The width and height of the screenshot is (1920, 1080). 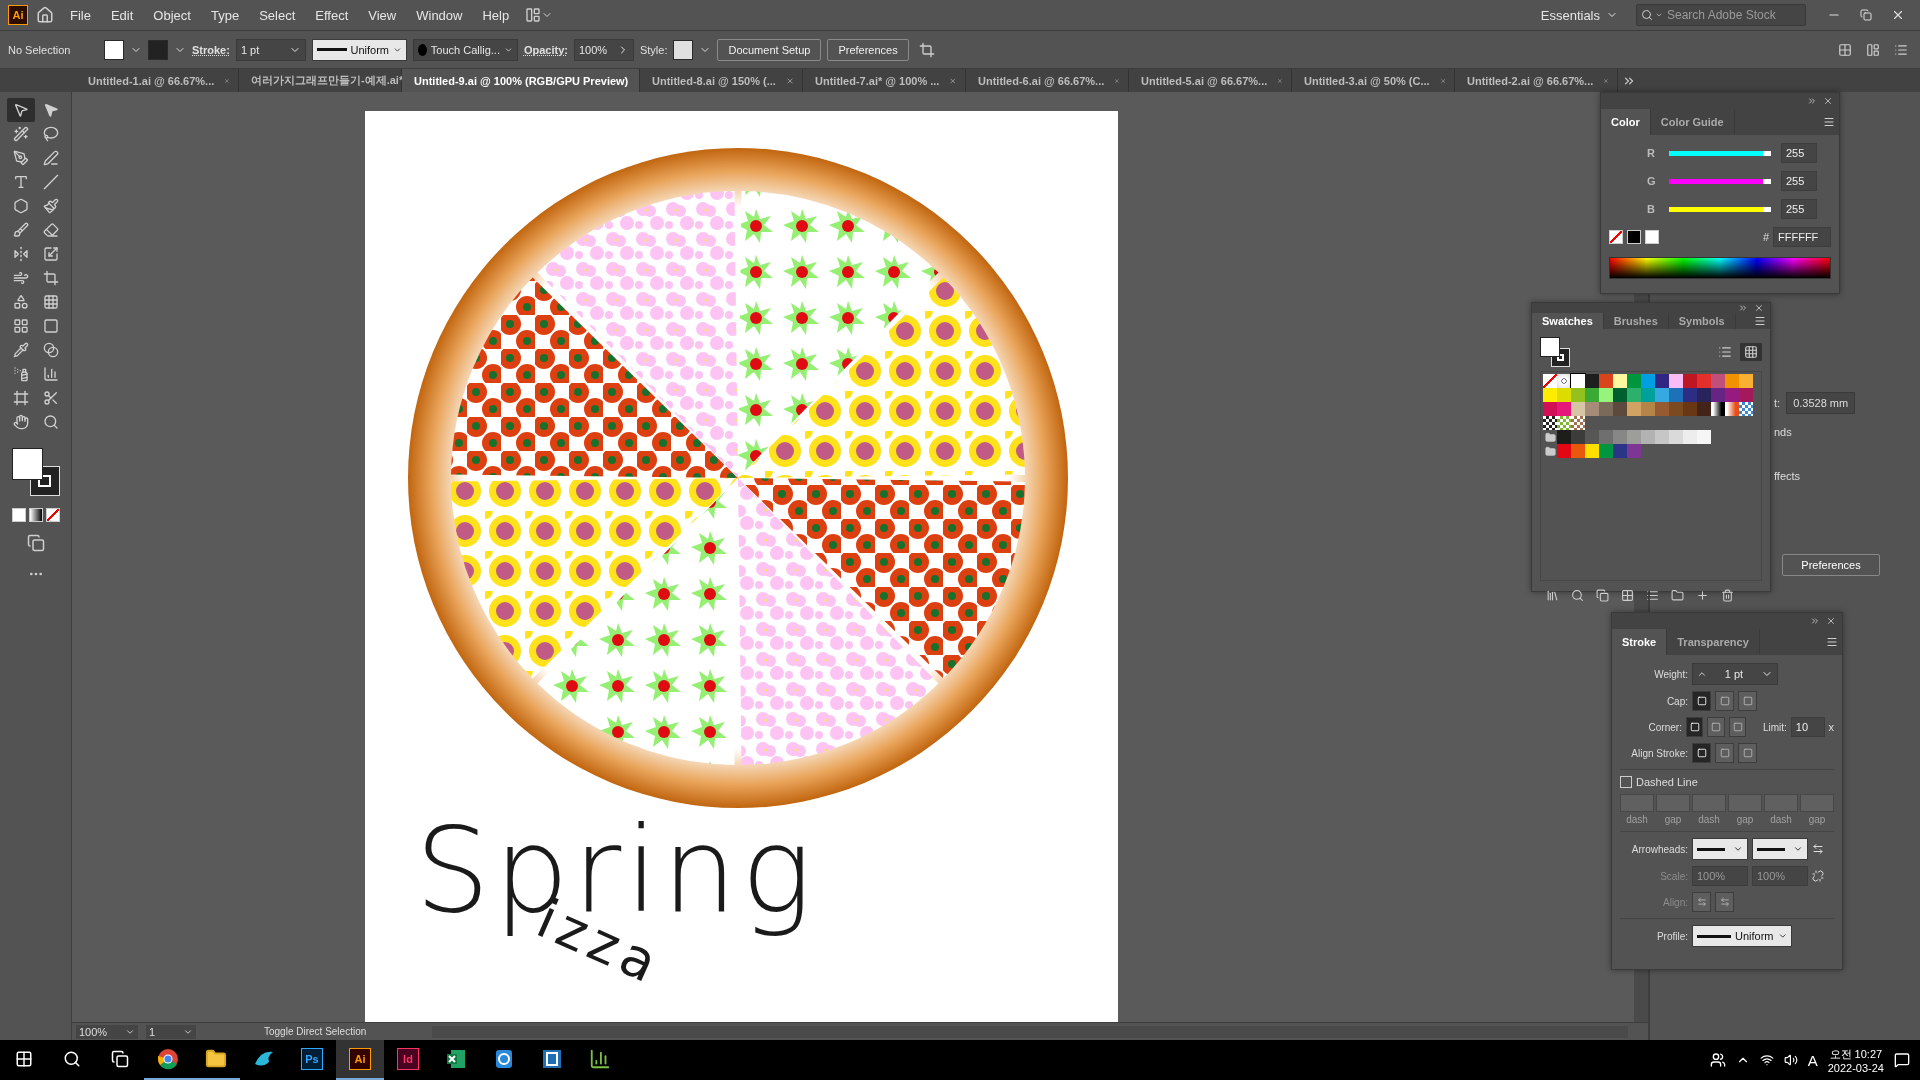 What do you see at coordinates (1807, 727) in the screenshot?
I see `limit-field: 10` at bounding box center [1807, 727].